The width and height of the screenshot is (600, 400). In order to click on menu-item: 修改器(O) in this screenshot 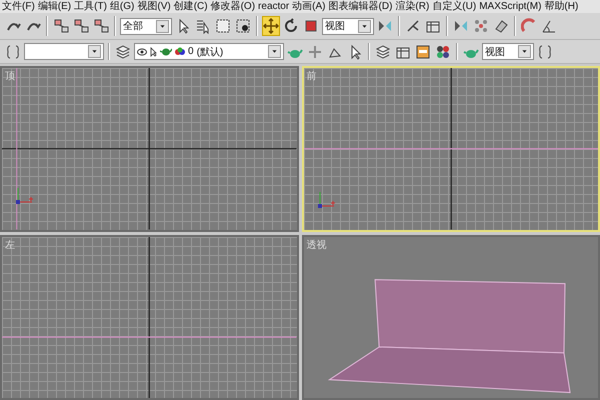, I will do `click(233, 6)`.